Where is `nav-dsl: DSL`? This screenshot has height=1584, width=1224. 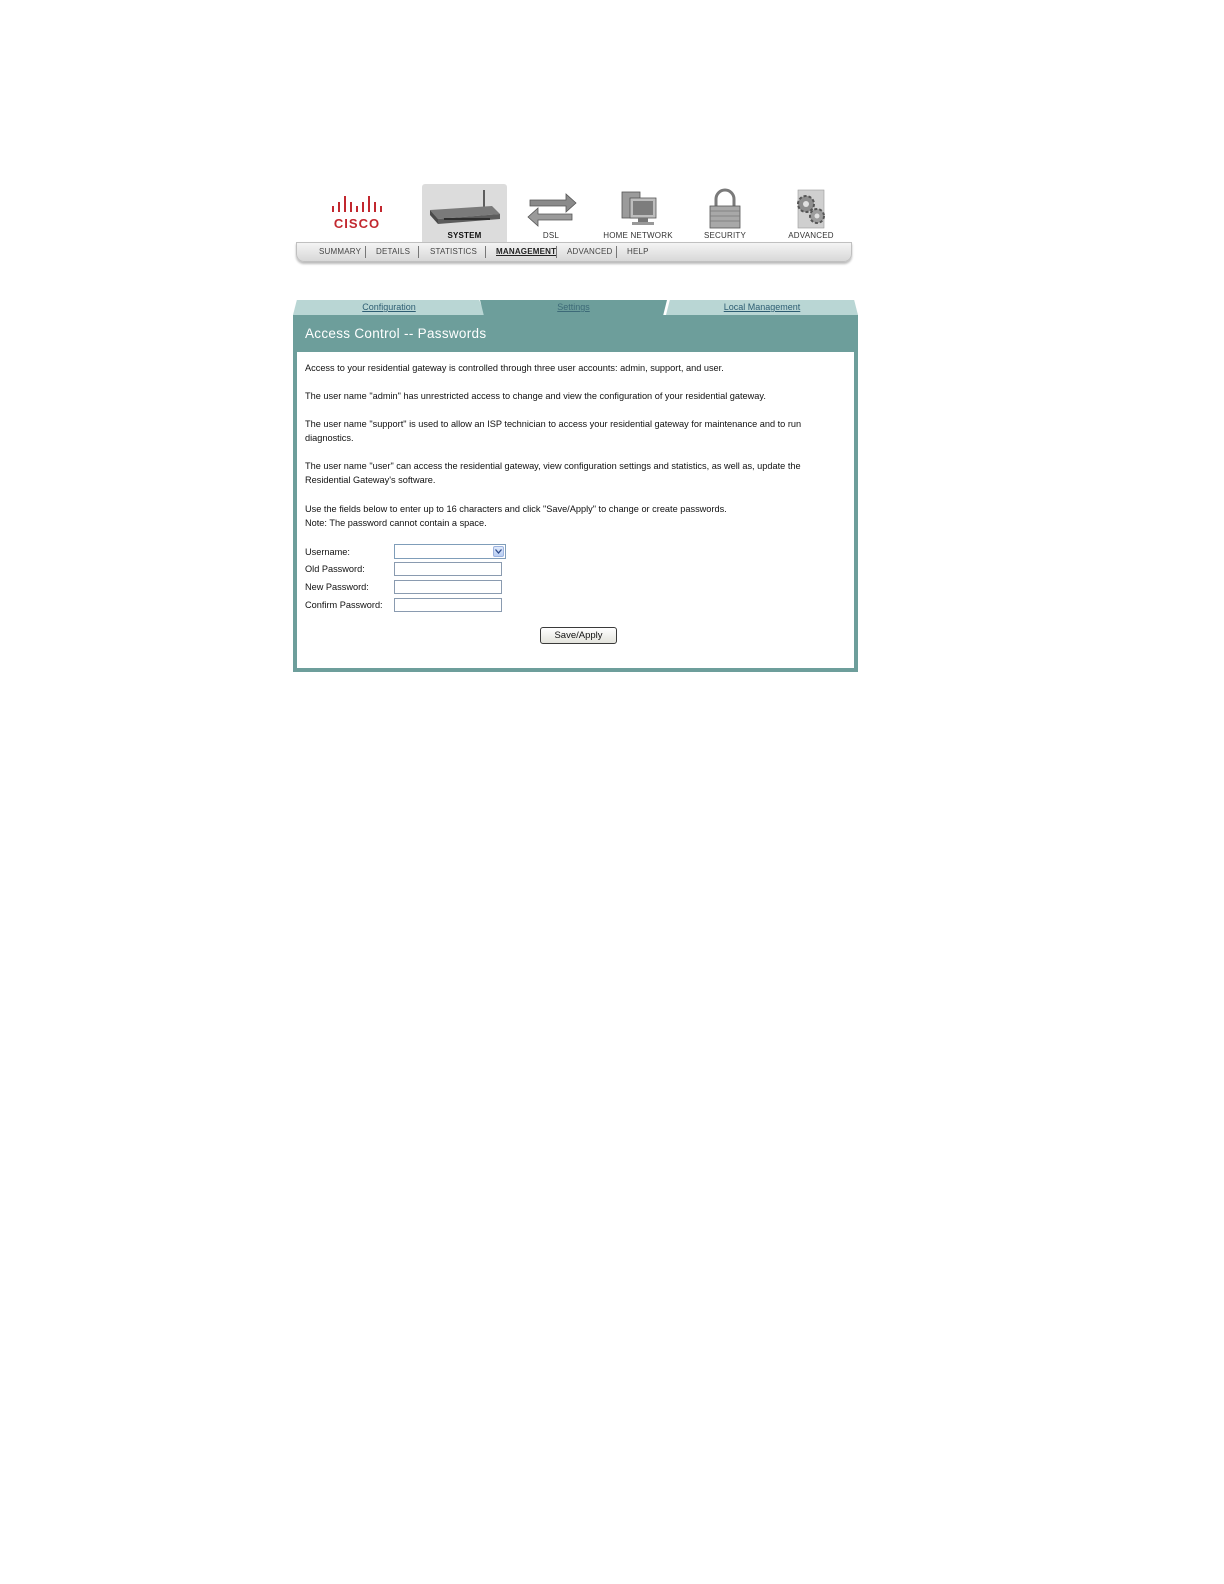
nav-dsl: DSL is located at coordinates (551, 213).